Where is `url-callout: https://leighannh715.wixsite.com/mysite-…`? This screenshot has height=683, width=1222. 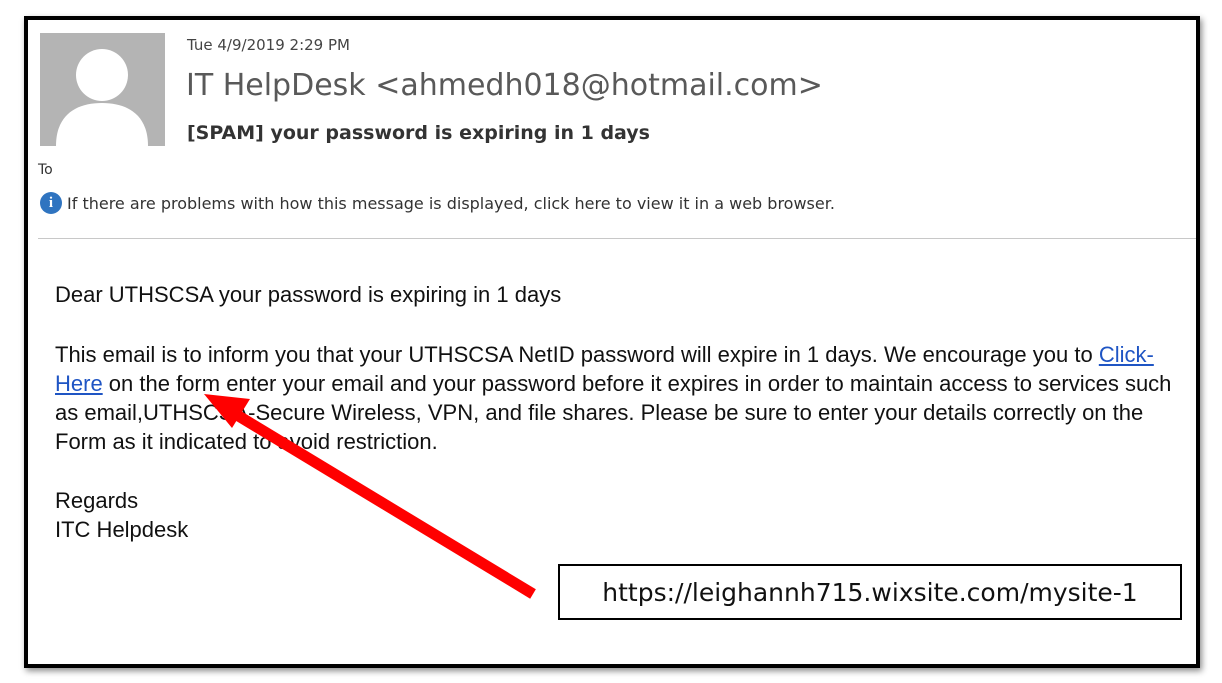
url-callout: https://leighannh715.wixsite.com/mysite-… is located at coordinates (870, 592).